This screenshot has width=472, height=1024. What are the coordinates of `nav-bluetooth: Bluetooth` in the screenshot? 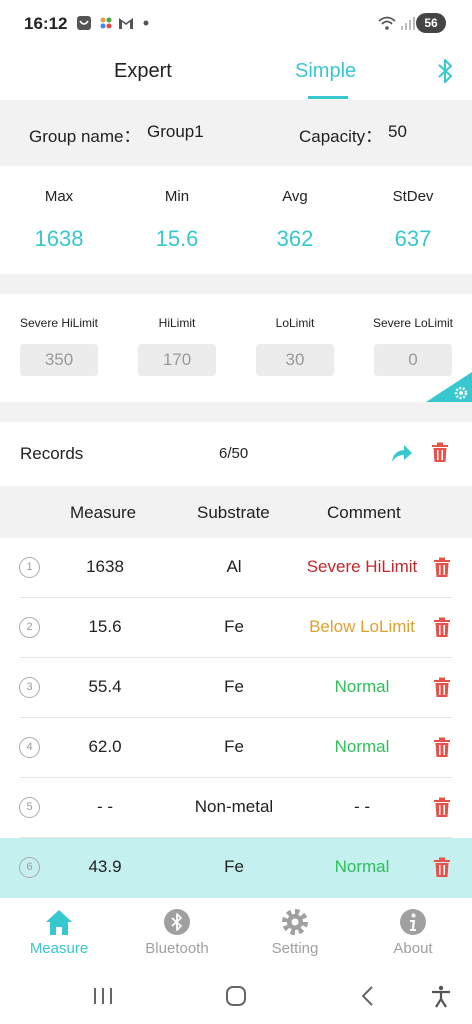 It's located at (177, 935).